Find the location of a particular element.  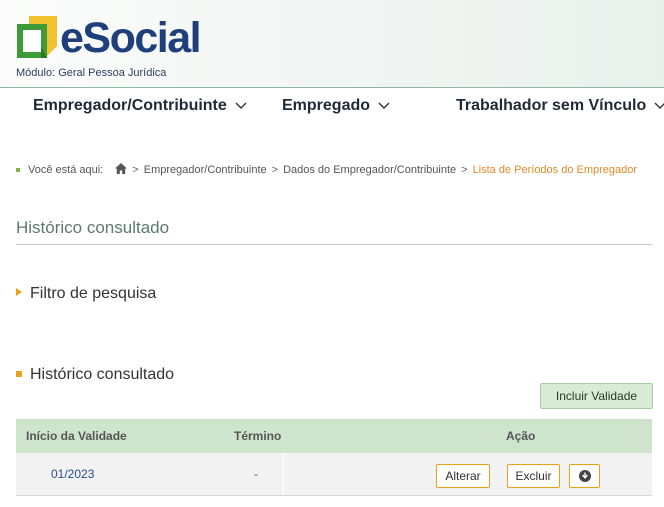

app-logo-text: eSocial is located at coordinates (131, 38).